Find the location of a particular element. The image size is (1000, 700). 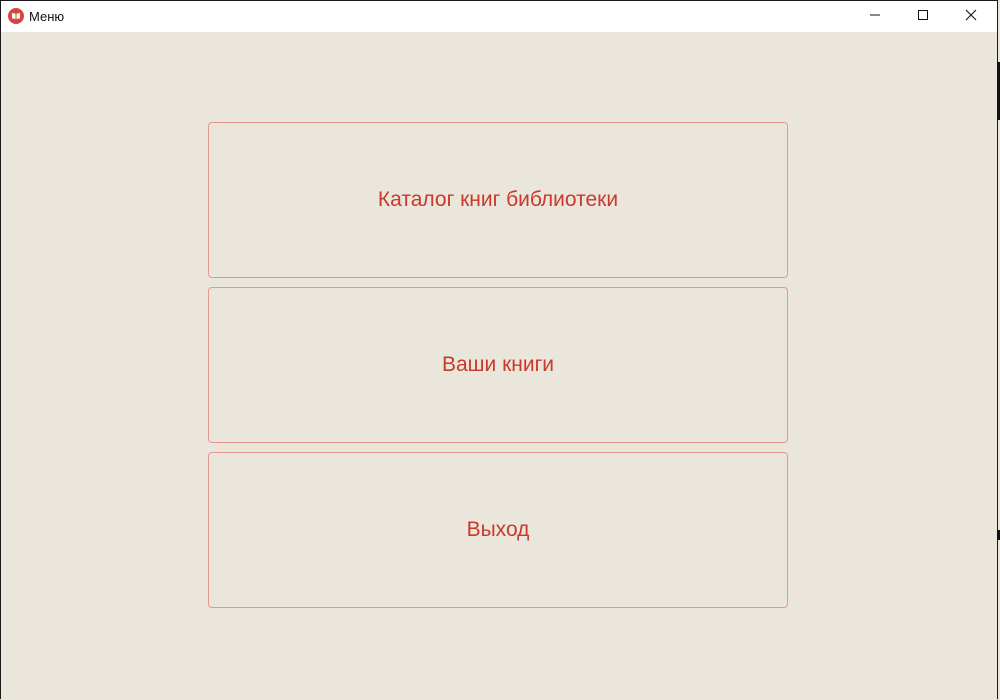

minimize-icon is located at coordinates (875, 17).